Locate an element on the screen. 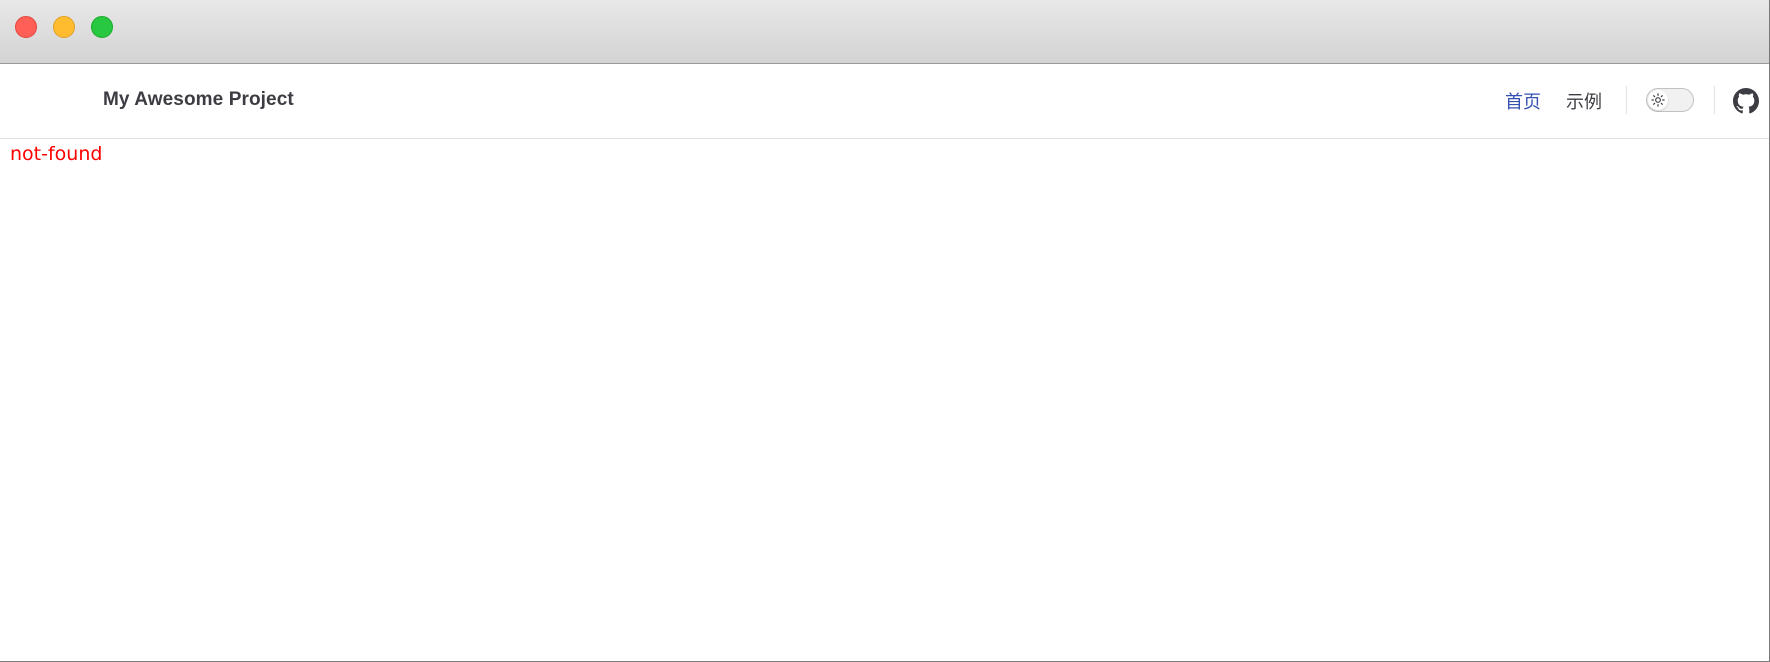 The image size is (1770, 662). switch-knob is located at coordinates (1658, 100).